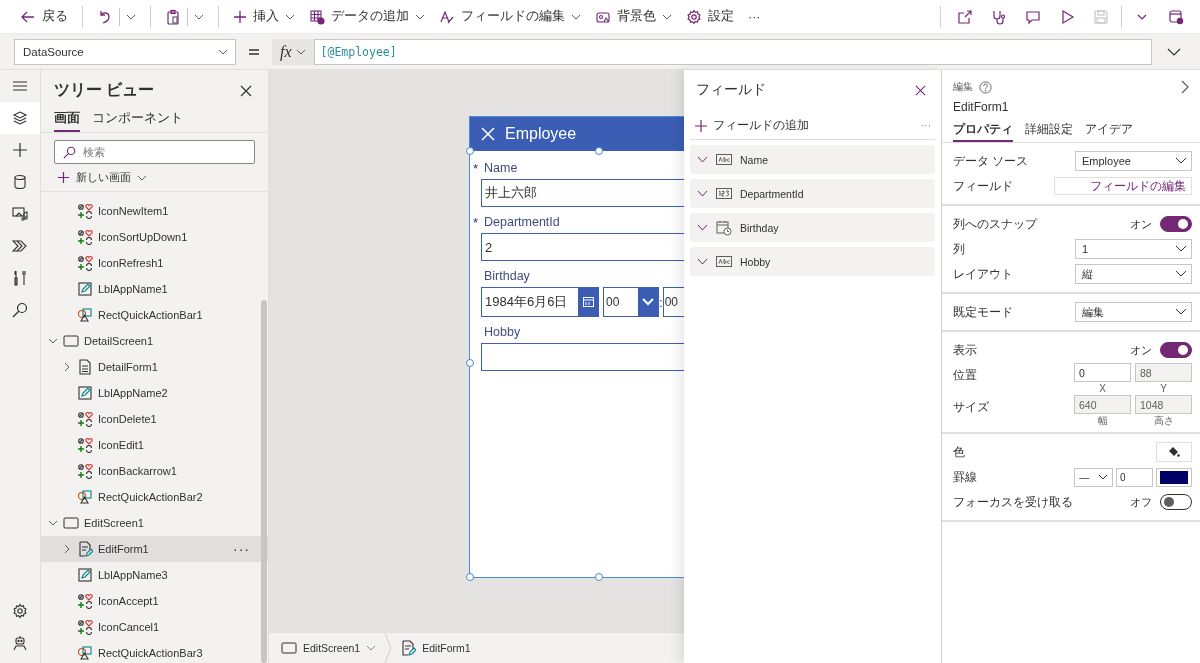 The height and width of the screenshot is (663, 1200). Describe the element at coordinates (812, 227) in the screenshot. I see `field-card: Birthday` at that location.